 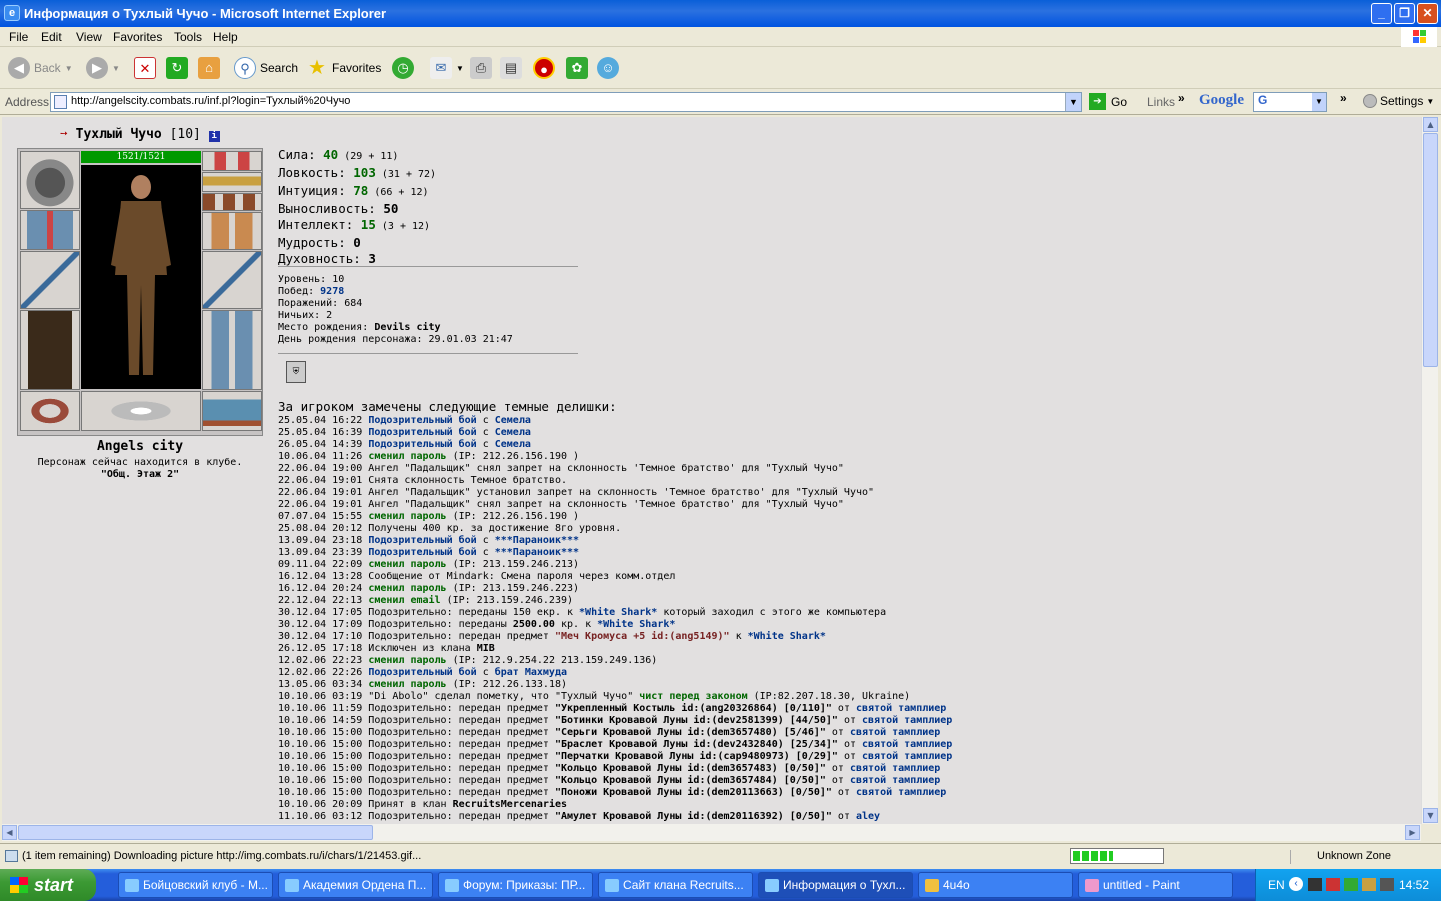 I want to click on refresh-button: ↻, so click(x=177, y=68).